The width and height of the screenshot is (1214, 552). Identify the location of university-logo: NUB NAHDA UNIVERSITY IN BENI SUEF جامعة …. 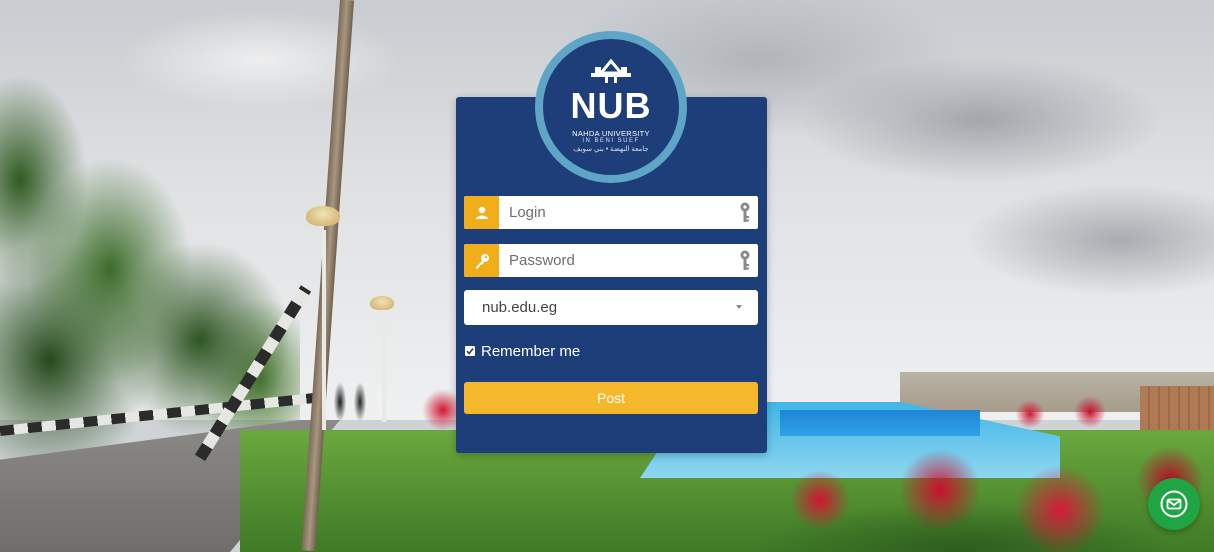
(611, 107).